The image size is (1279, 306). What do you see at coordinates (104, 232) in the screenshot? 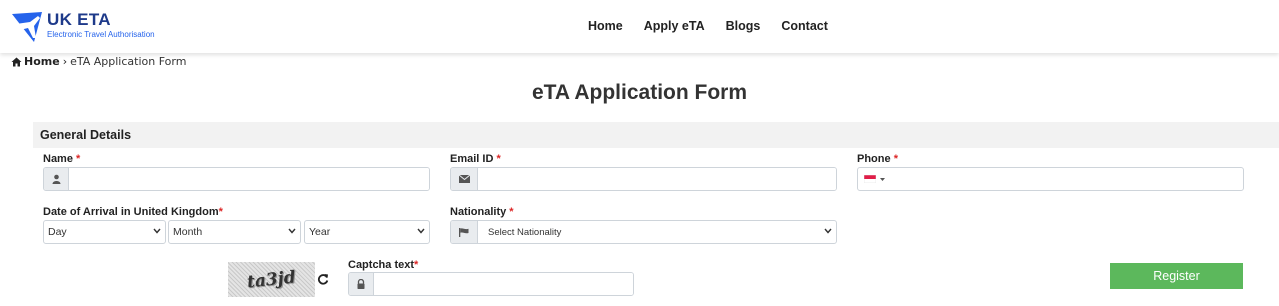
I see `day-select: Day` at bounding box center [104, 232].